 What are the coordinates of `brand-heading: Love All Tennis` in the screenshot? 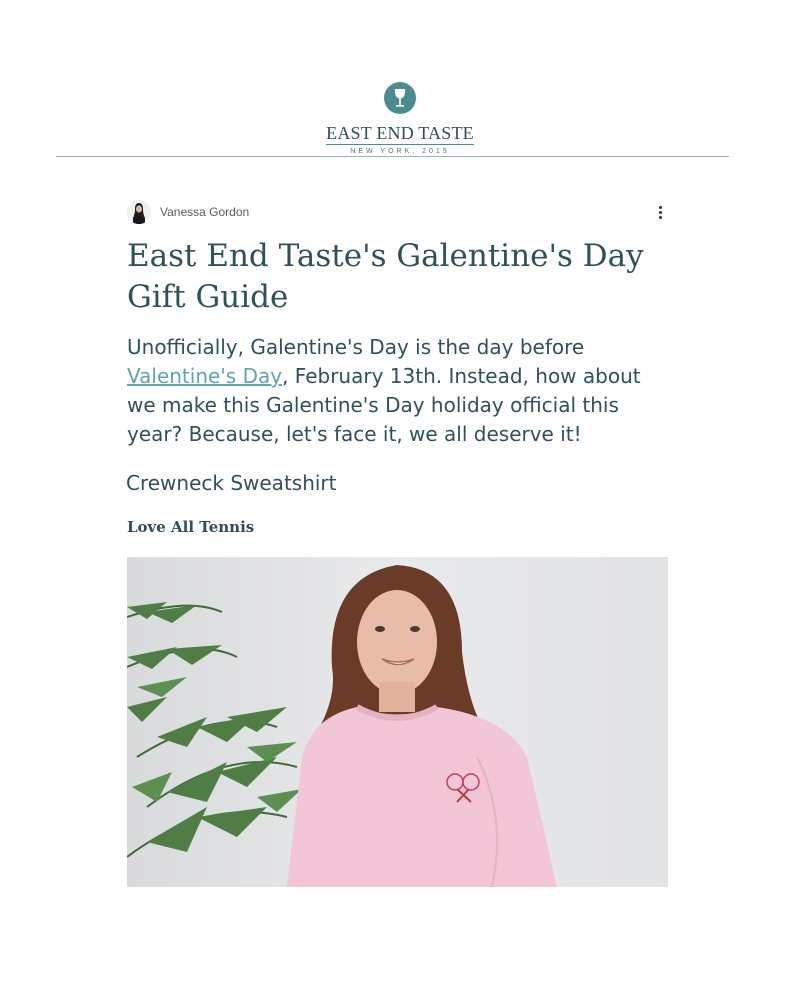 It's located at (191, 527).